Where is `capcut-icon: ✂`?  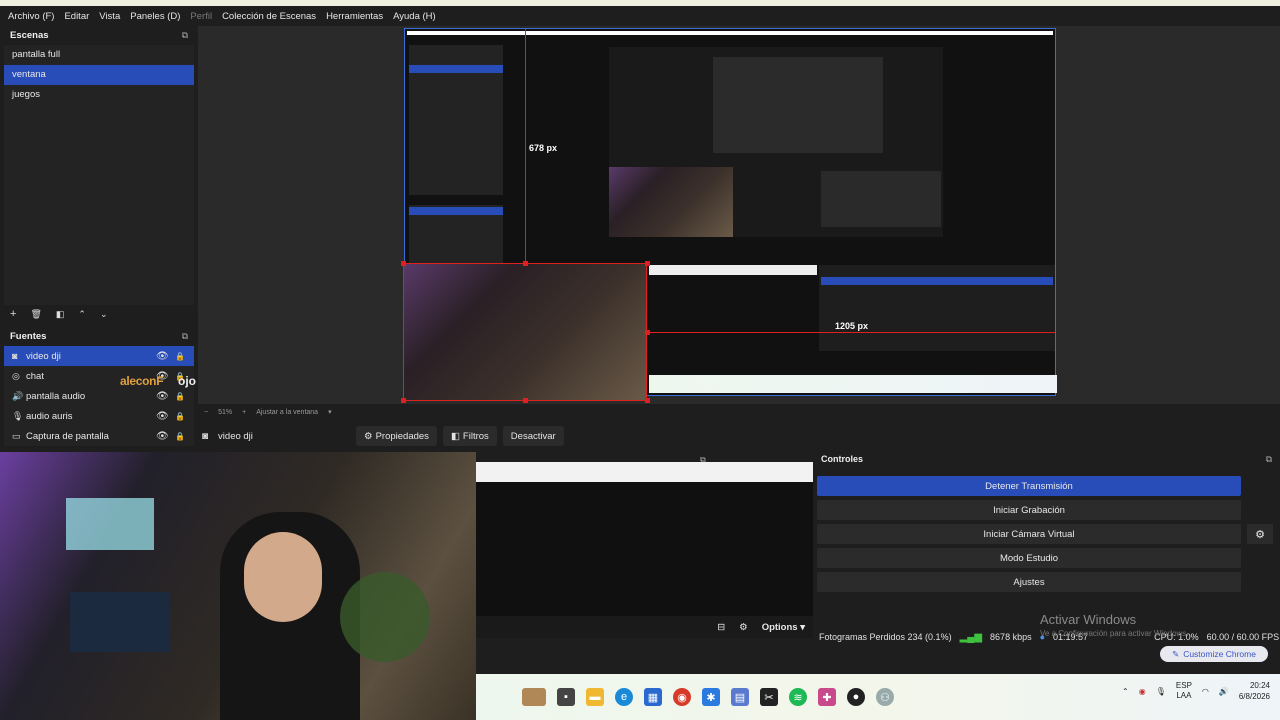 capcut-icon: ✂ is located at coordinates (769, 697).